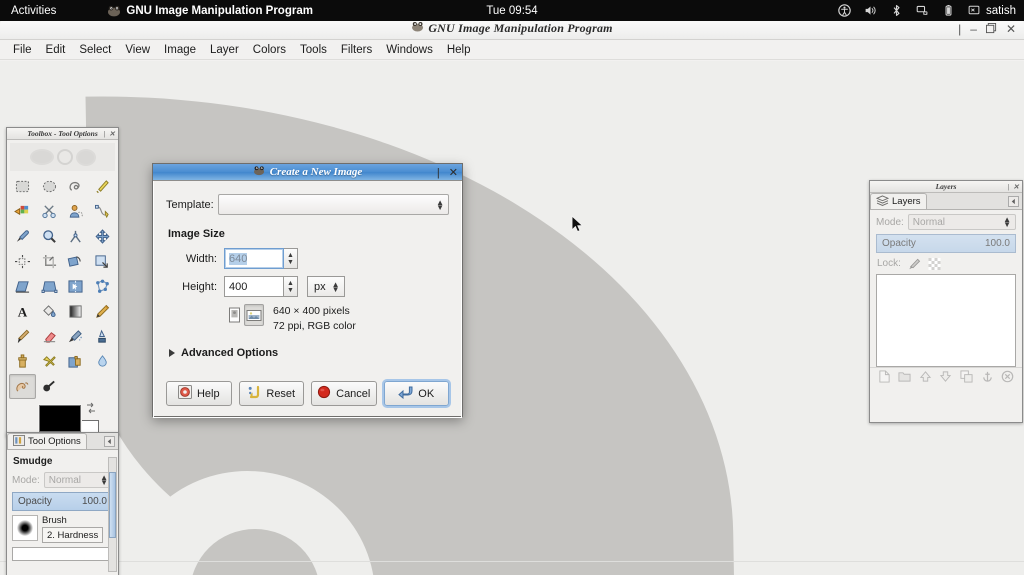  Describe the element at coordinates (309, 353) in the screenshot. I see `advanced-options-expander: Advanced Options` at that location.